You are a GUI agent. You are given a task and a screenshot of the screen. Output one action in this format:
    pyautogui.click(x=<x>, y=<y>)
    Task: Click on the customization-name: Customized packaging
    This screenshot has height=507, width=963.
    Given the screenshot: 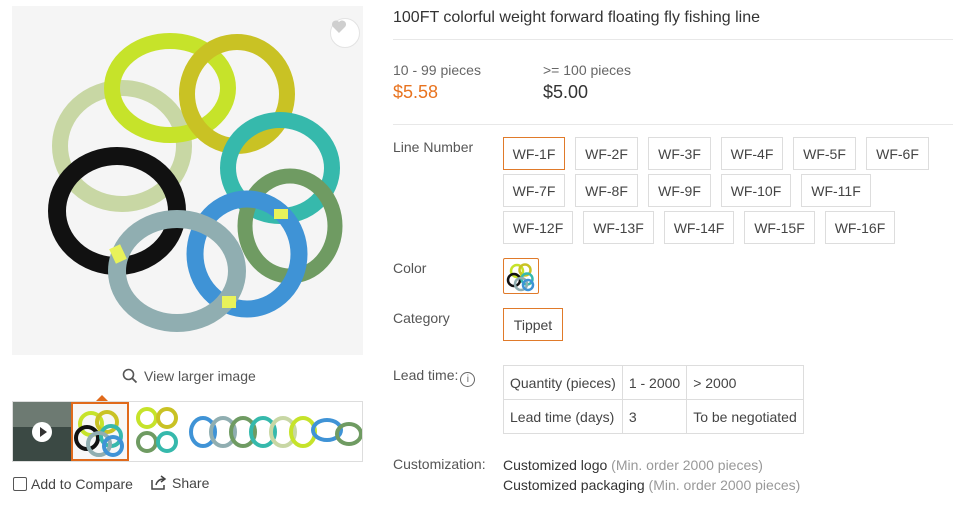 What is the action you would take?
    pyautogui.click(x=574, y=485)
    